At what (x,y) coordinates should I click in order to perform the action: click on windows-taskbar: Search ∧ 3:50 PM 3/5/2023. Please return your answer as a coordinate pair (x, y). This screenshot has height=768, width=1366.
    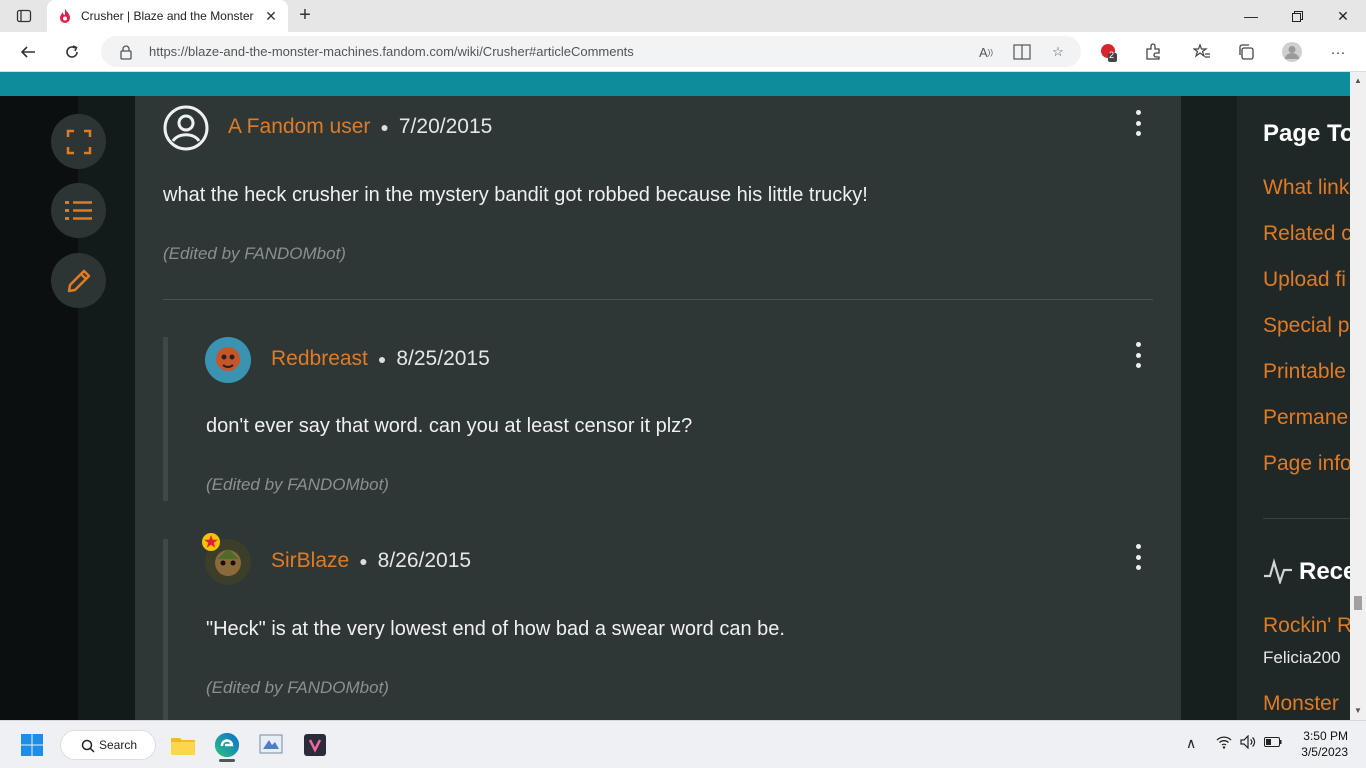
    Looking at the image, I should click on (683, 744).